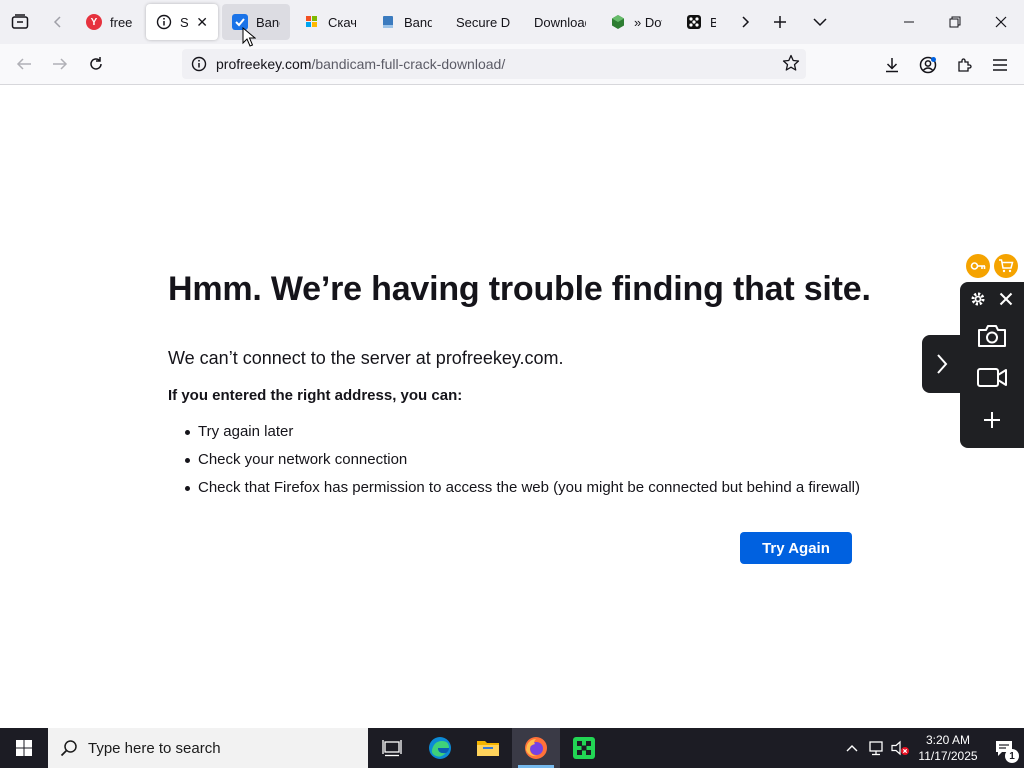 The height and width of the screenshot is (768, 1024). What do you see at coordinates (388, 22) in the screenshot?
I see `book-icon` at bounding box center [388, 22].